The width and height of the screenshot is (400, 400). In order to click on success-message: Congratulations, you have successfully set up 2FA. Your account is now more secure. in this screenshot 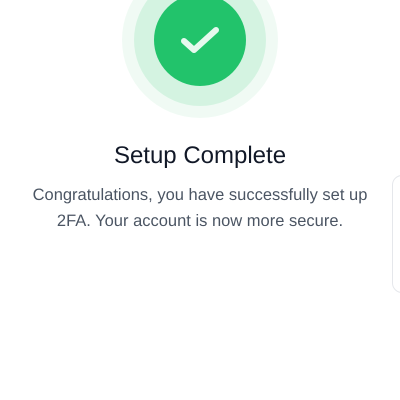, I will do `click(200, 208)`.